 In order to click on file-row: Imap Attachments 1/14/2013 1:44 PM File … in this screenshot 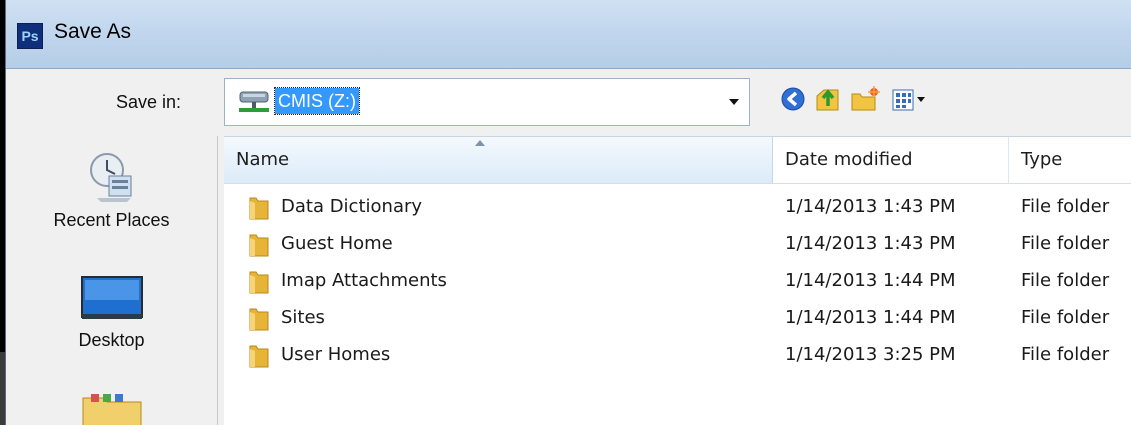, I will do `click(677, 281)`.